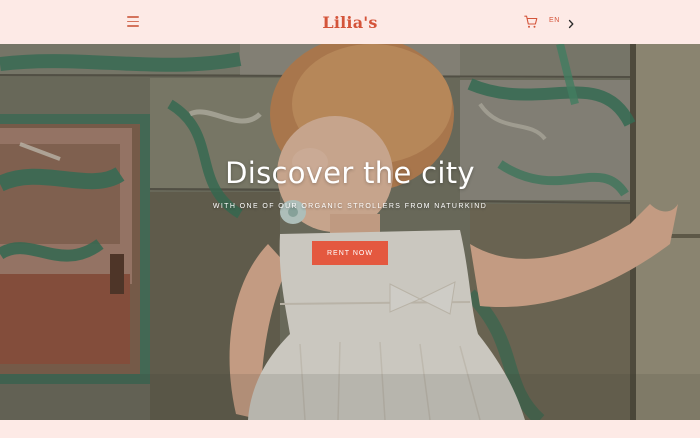 Image resolution: width=700 pixels, height=438 pixels. Describe the element at coordinates (133, 21) in the screenshot. I see `hamburger-menu-icon` at that location.